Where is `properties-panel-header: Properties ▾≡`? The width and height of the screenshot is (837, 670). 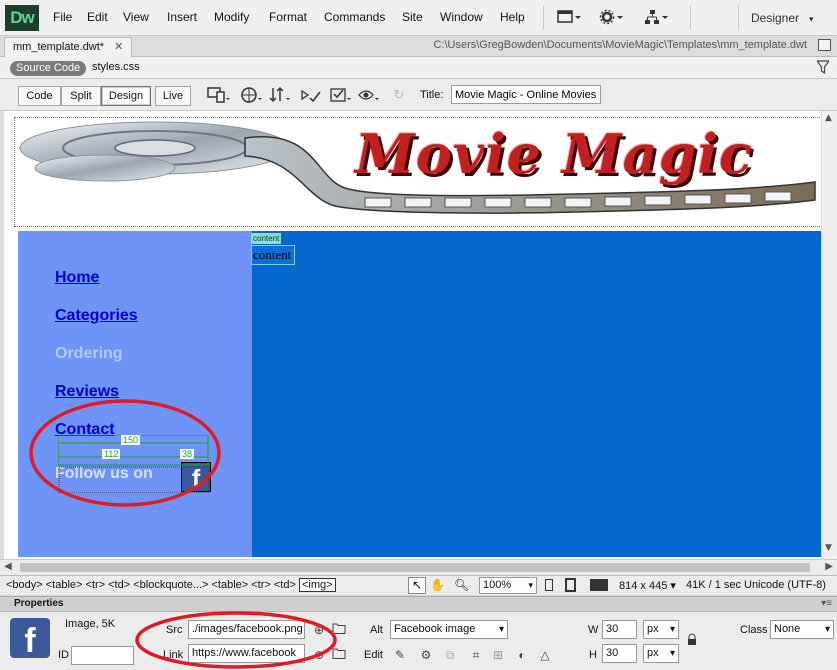 properties-panel-header: Properties ▾≡ is located at coordinates (418, 604).